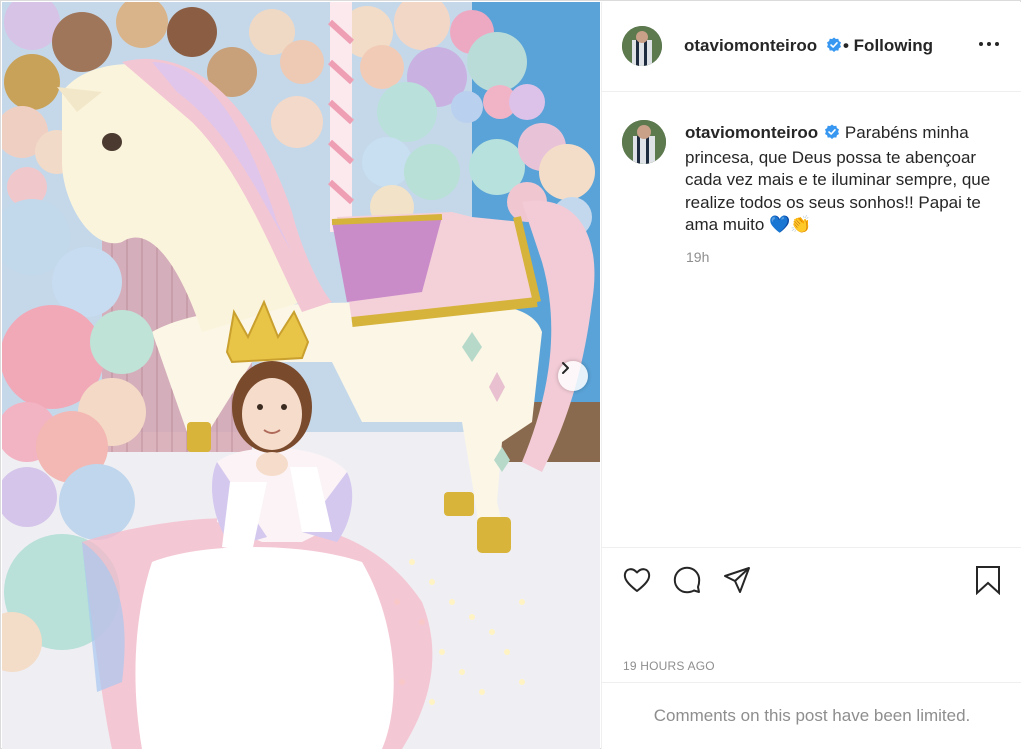 This screenshot has width=1021, height=749. What do you see at coordinates (750, 45) in the screenshot?
I see `username-link: otaviomonteiroo` at bounding box center [750, 45].